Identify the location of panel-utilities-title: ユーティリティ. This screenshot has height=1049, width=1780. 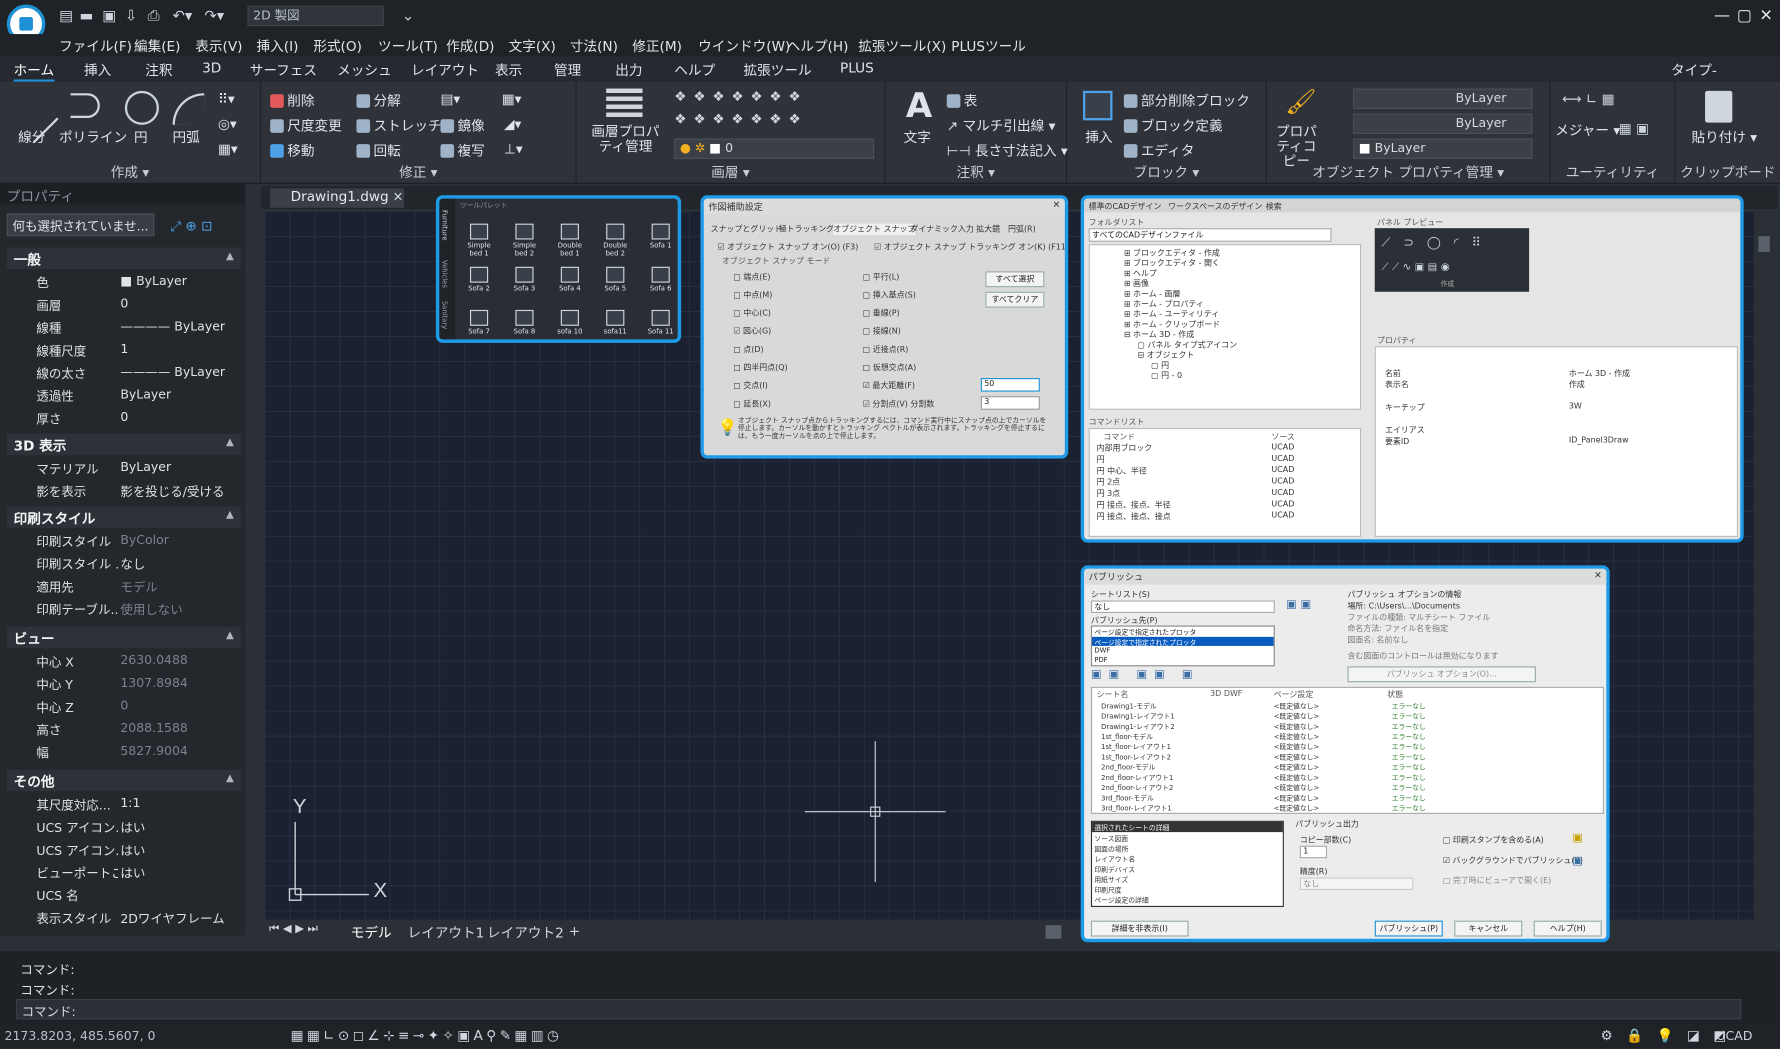
(1613, 171).